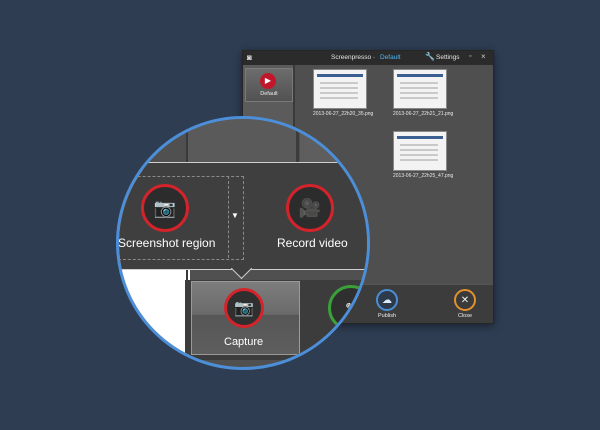 This screenshot has width=600, height=430. Describe the element at coordinates (249, 57) in the screenshot. I see `camera-icon: ◙` at that location.